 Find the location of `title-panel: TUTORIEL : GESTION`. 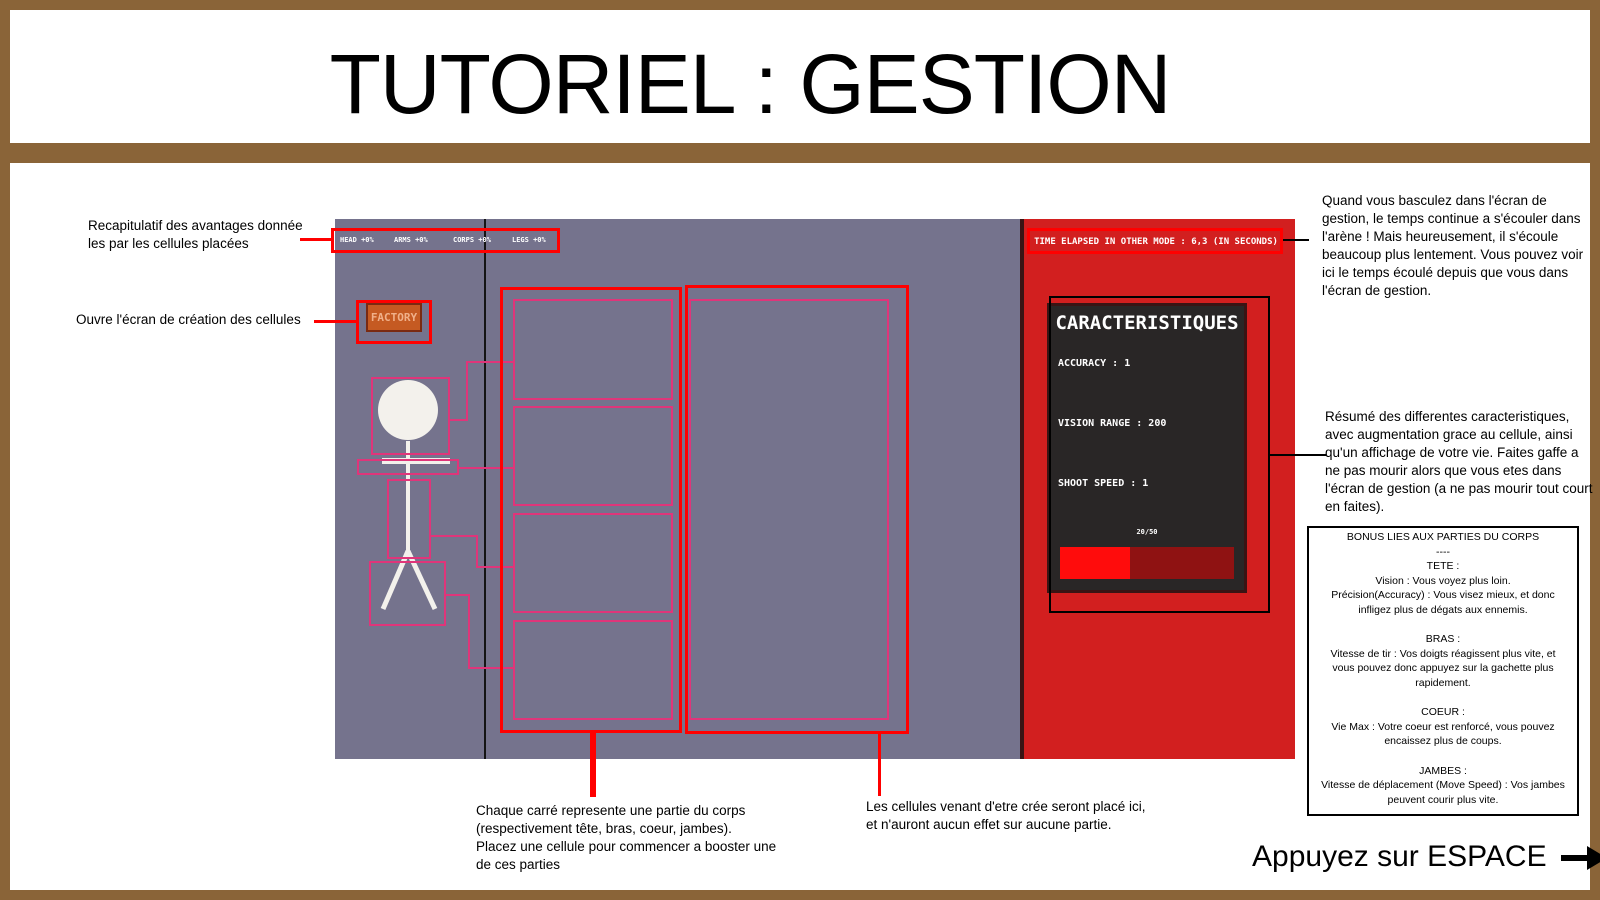

title-panel: TUTORIEL : GESTION is located at coordinates (800, 76).